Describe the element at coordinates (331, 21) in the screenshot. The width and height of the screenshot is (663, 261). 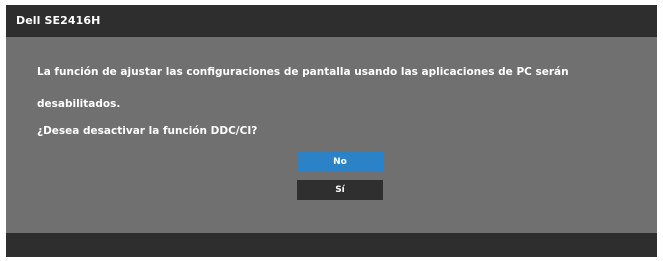
I see `osd-header: Dell SE2416H` at that location.